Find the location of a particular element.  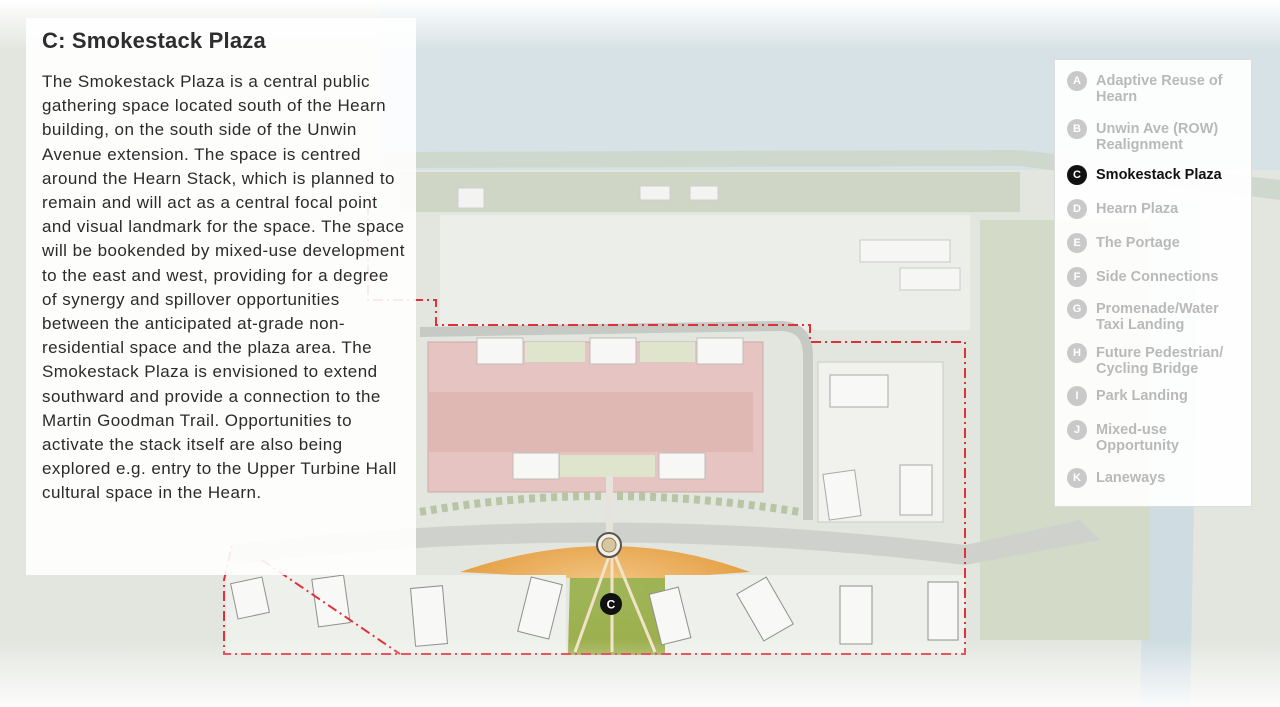

legend-badge-icon: A is located at coordinates (1077, 81).